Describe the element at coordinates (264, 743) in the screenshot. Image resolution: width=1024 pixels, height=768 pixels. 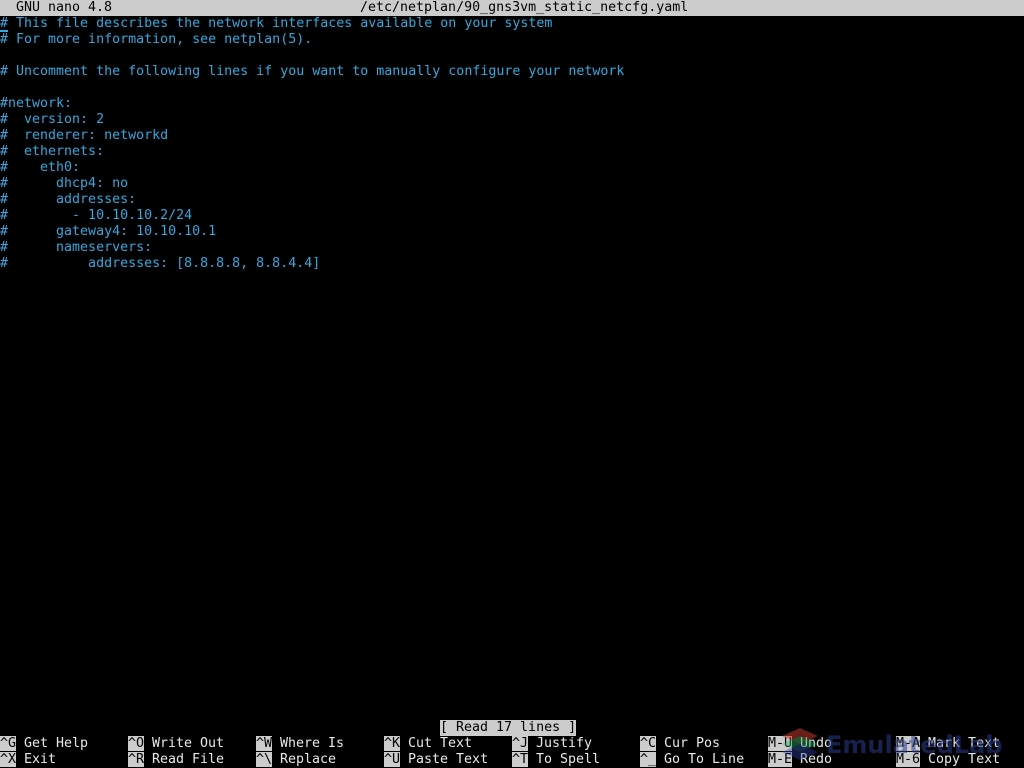
I see `shortcut-key: ^W` at that location.